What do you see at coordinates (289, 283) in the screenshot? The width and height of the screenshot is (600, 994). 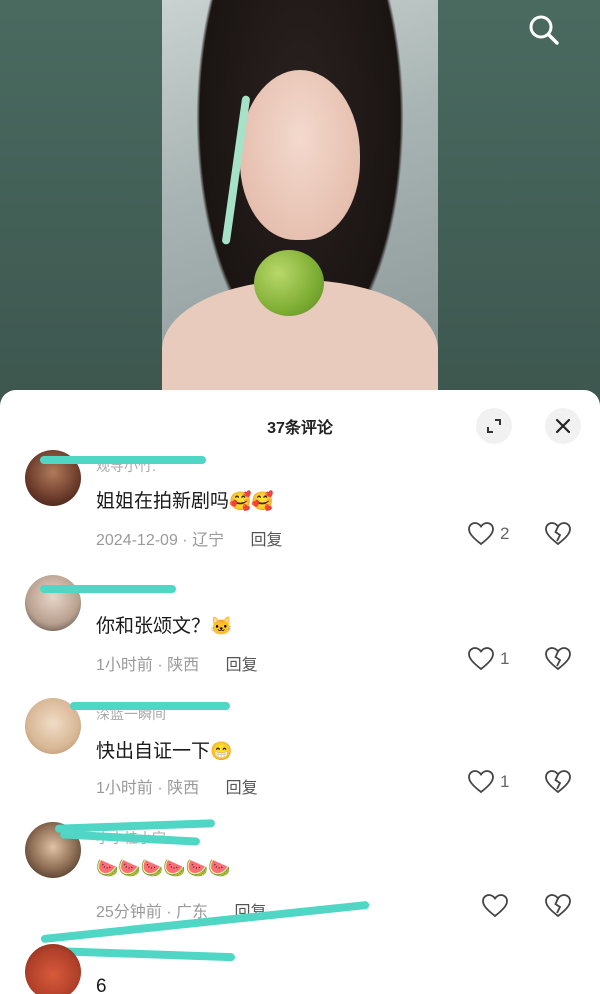 I see `video-frame-apple` at bounding box center [289, 283].